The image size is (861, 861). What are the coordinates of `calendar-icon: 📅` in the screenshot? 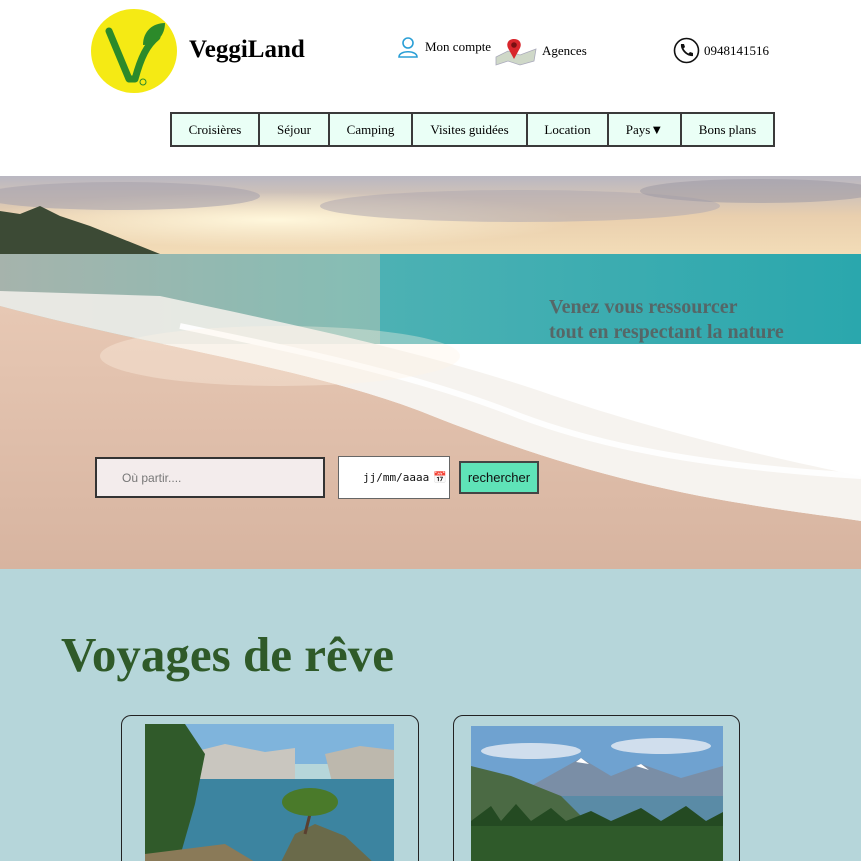 It's located at (440, 477).